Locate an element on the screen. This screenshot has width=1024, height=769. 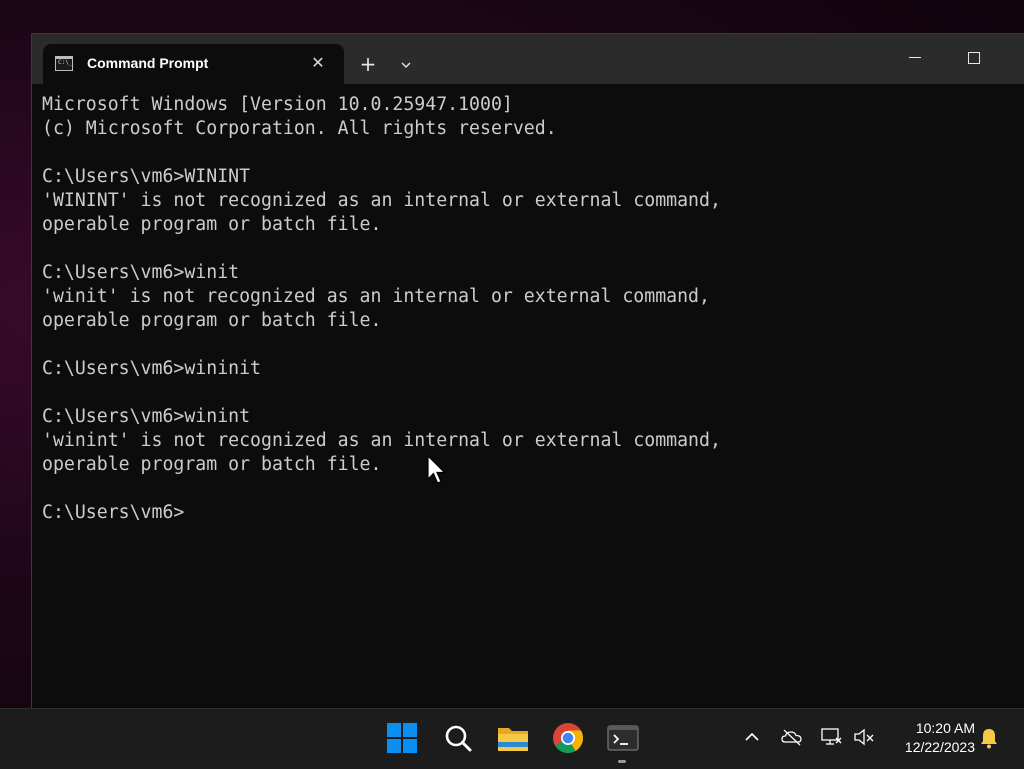
taskbar: 10:20 AM 12/22/2023 is located at coordinates (512, 738).